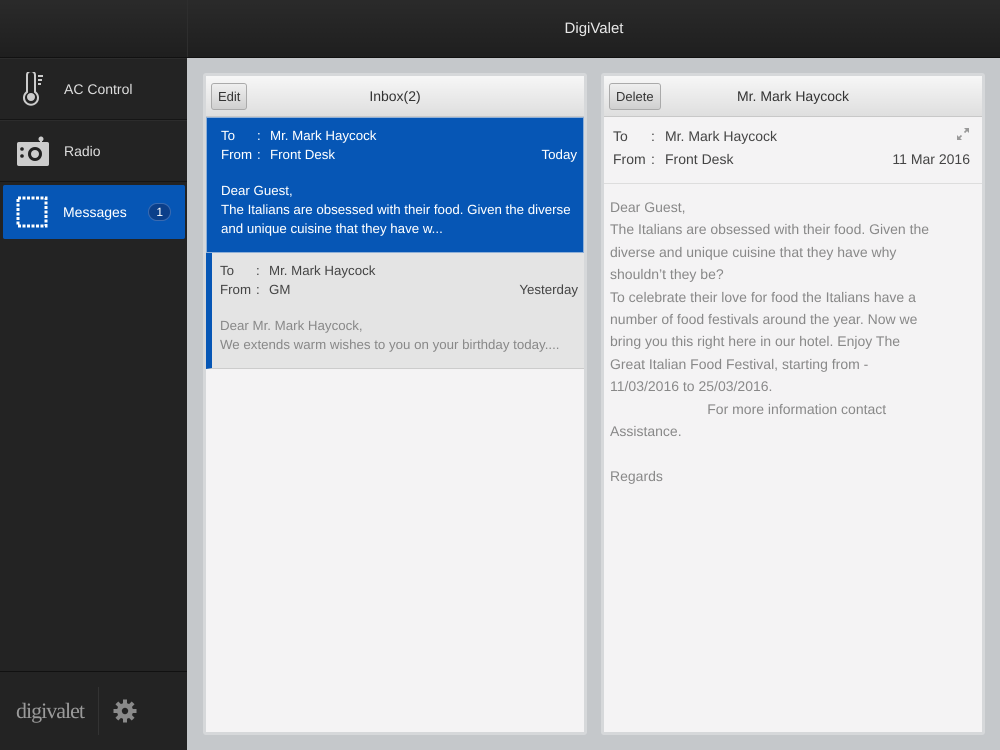 This screenshot has height=750, width=1000. Describe the element at coordinates (32, 212) in the screenshot. I see `stamp-icon` at that location.